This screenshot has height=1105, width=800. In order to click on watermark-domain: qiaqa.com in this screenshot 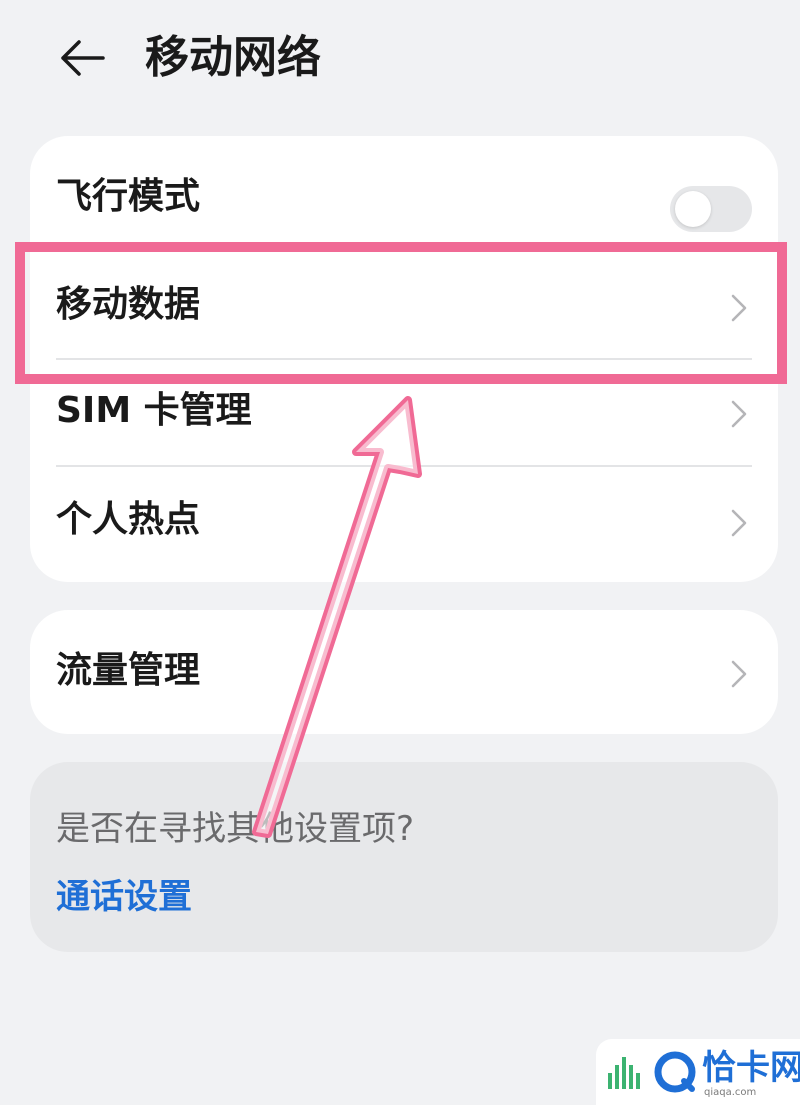, I will do `click(730, 1092)`.